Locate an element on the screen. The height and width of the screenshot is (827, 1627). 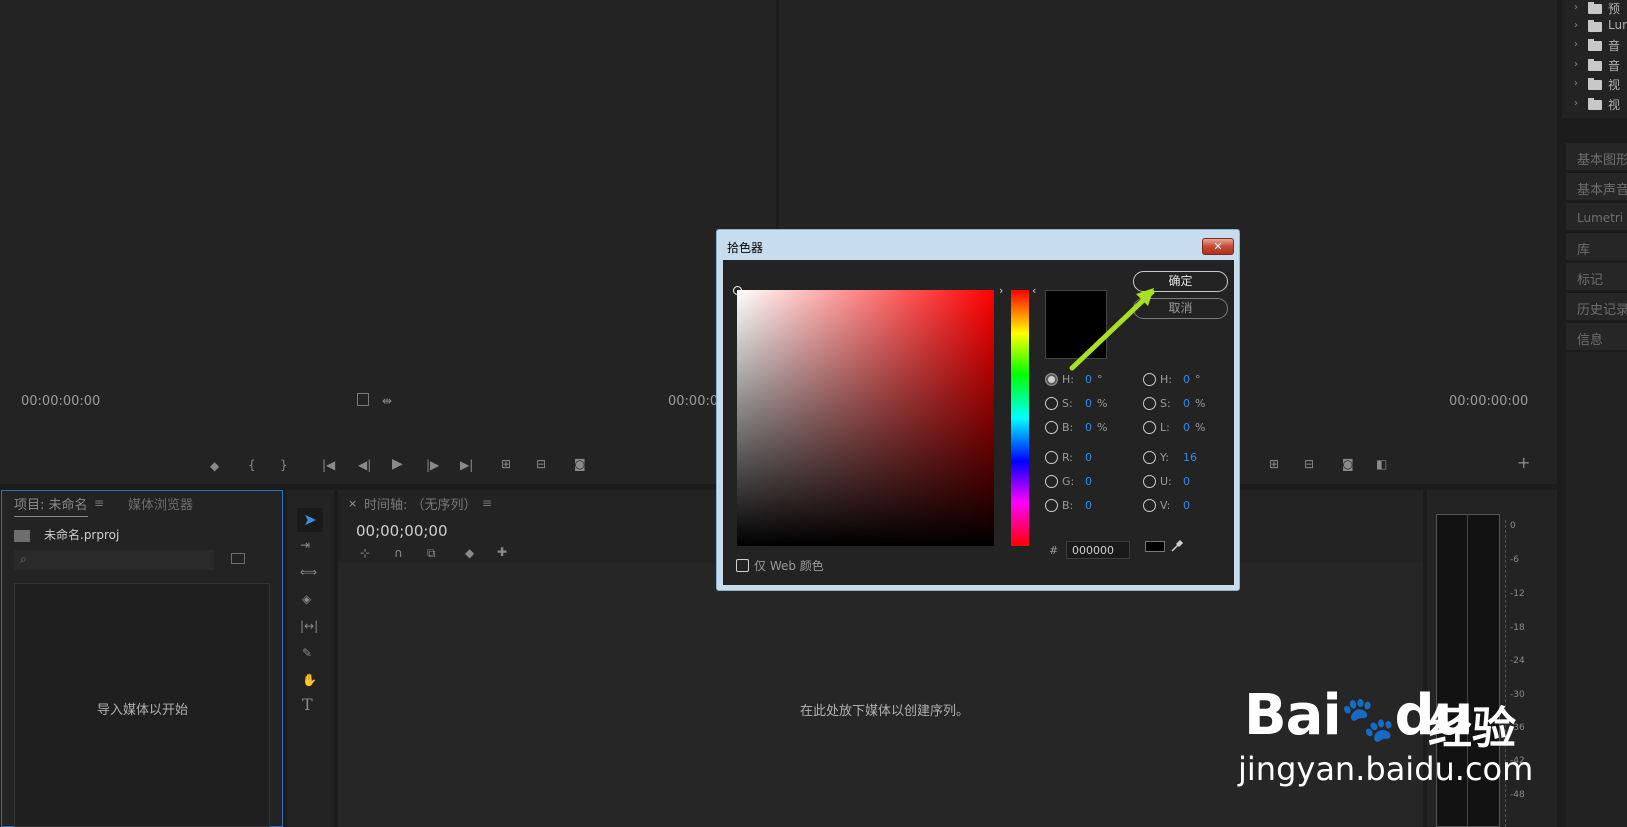
hex-input: 000000 is located at coordinates (1098, 550).